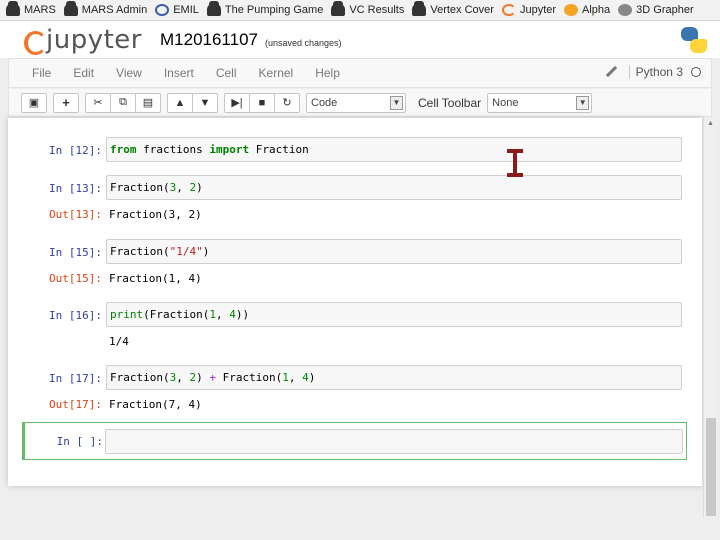  What do you see at coordinates (155, 278) in the screenshot?
I see `cell-output: Fraction(1, 4)` at bounding box center [155, 278].